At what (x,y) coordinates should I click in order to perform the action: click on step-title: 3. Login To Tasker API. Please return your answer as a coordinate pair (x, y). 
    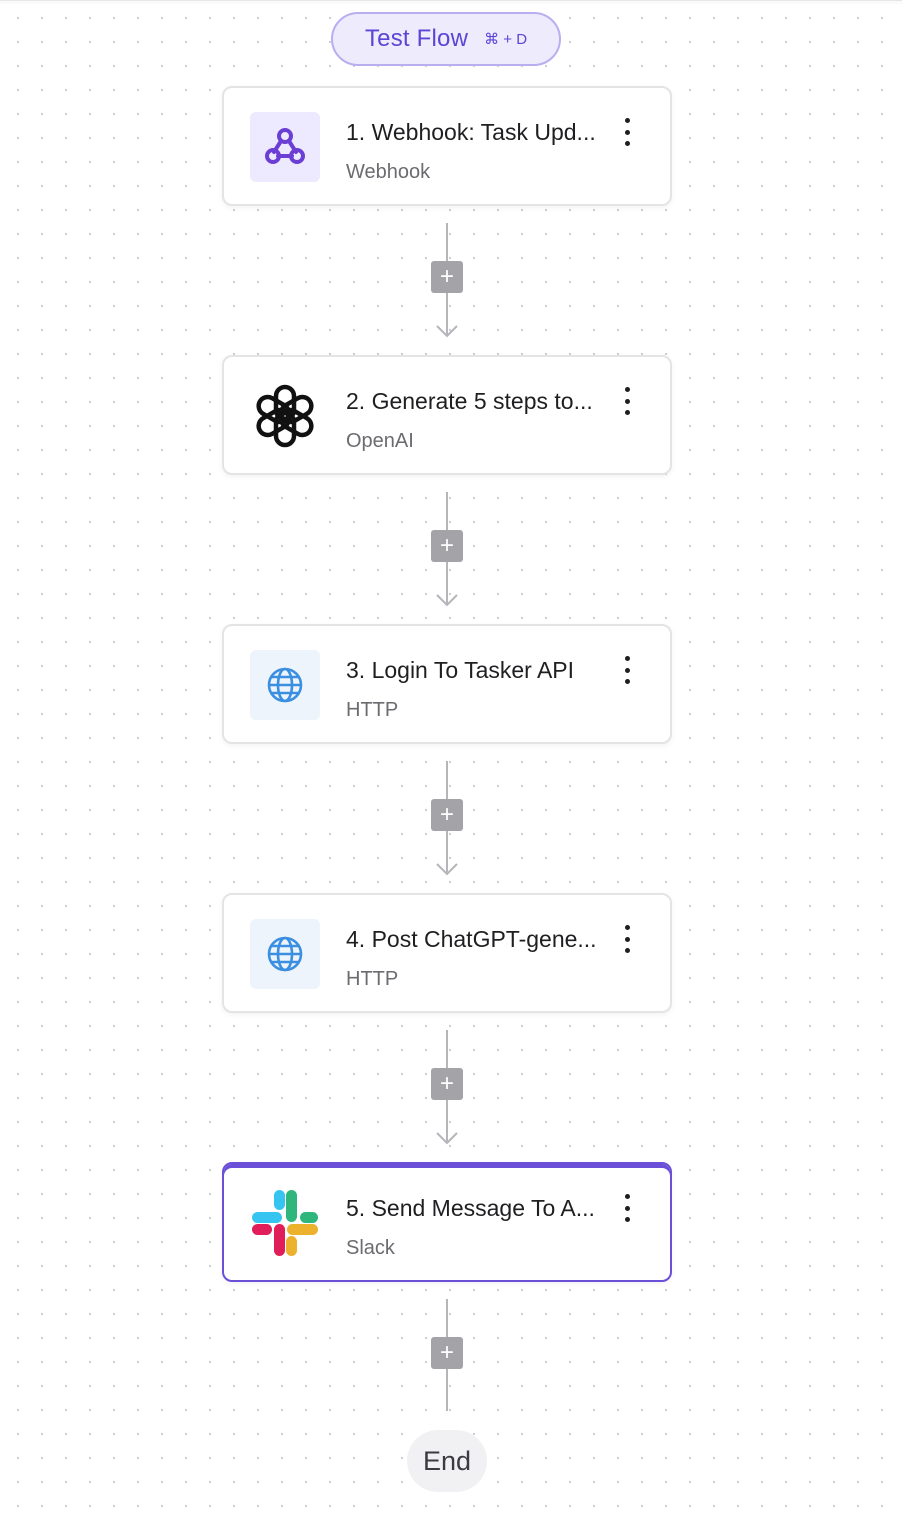
    Looking at the image, I should click on (460, 670).